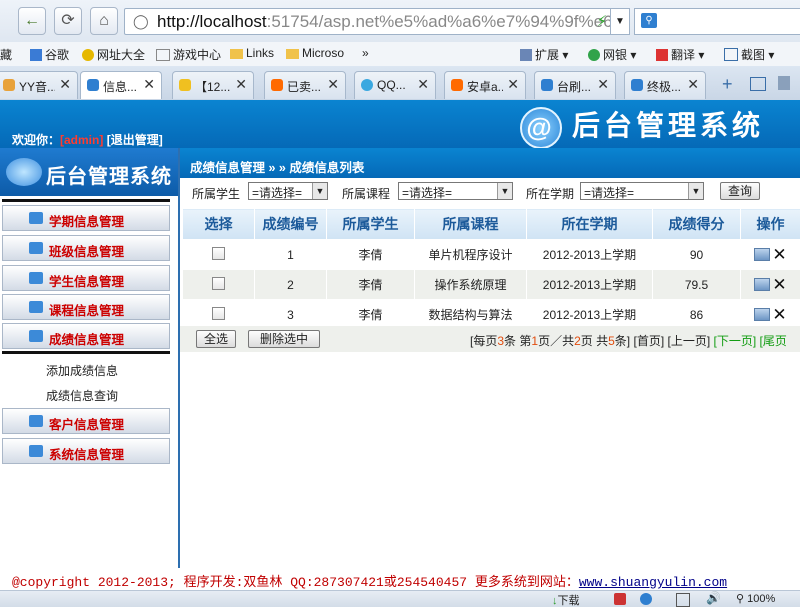  What do you see at coordinates (735, 341) in the screenshot?
I see `next-page-link: [下一页]` at bounding box center [735, 341].